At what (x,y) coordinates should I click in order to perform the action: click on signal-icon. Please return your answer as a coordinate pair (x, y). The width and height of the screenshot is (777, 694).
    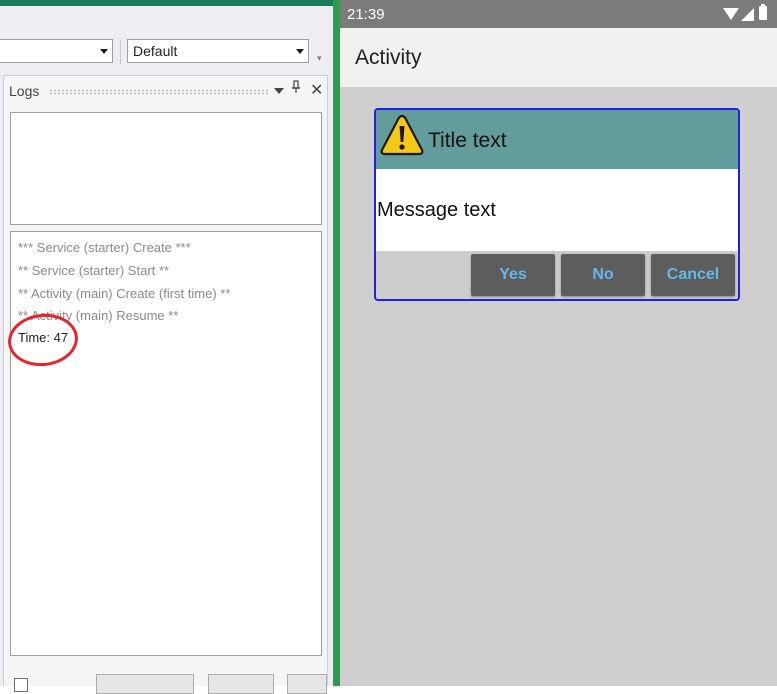
    Looking at the image, I should click on (747, 14).